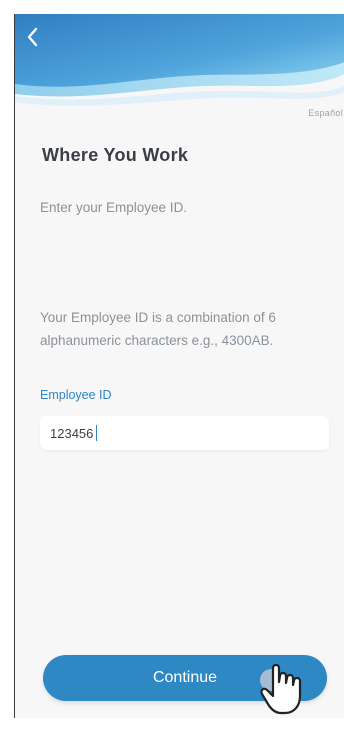  What do you see at coordinates (325, 113) in the screenshot?
I see `language-toggle-link: Español` at bounding box center [325, 113].